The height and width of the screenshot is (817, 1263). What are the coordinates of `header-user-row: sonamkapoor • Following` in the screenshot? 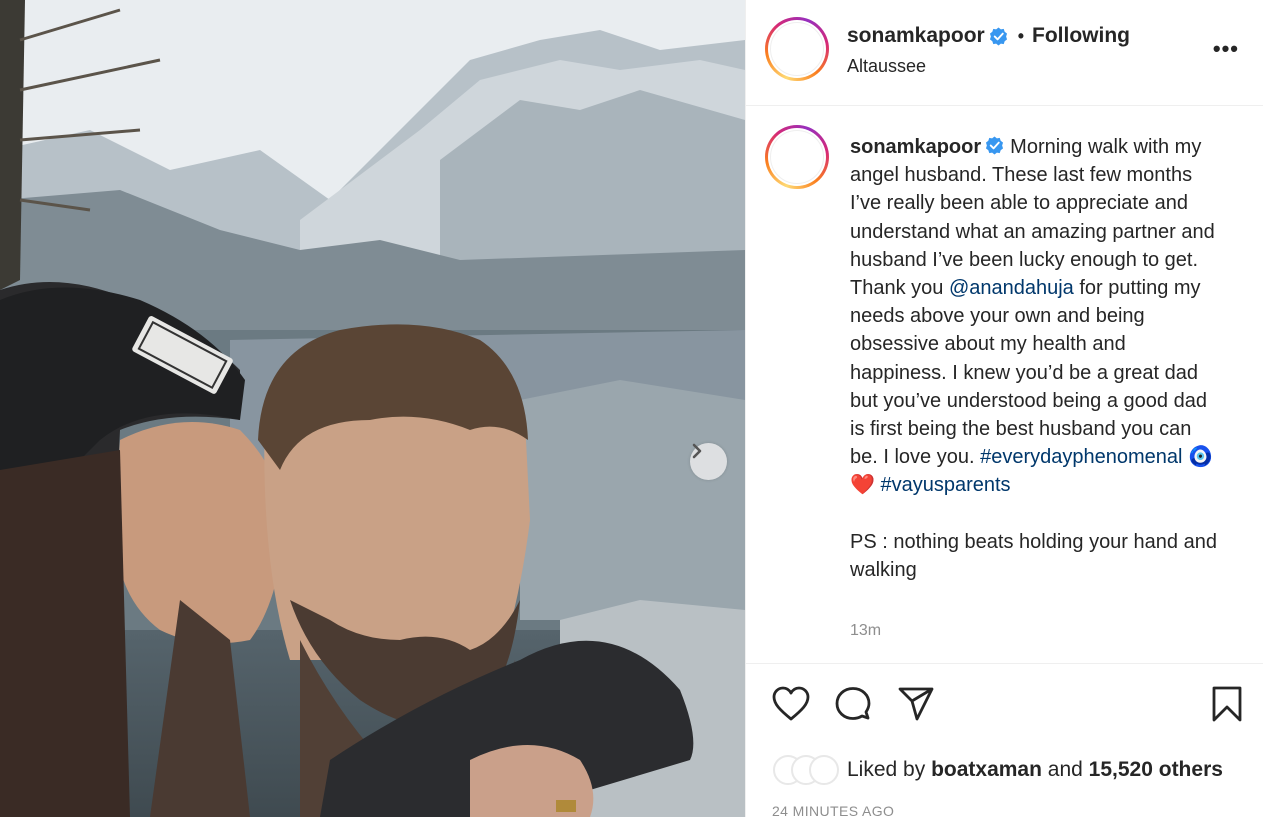 It's located at (988, 36).